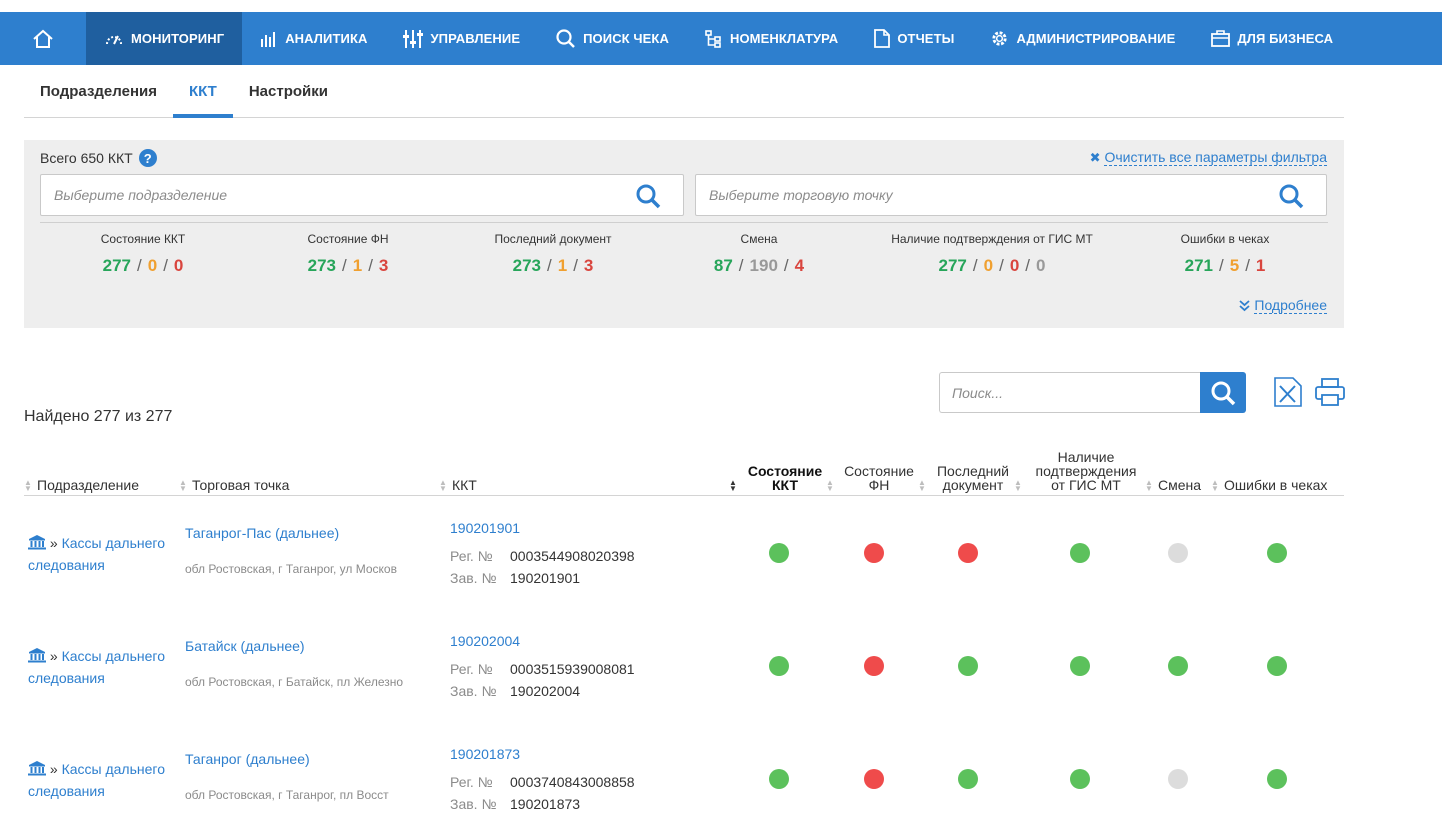 Image resolution: width=1442 pixels, height=839 pixels. I want to click on stat-kkt-state: Состояние ККТ 277/0/0, so click(143, 254).